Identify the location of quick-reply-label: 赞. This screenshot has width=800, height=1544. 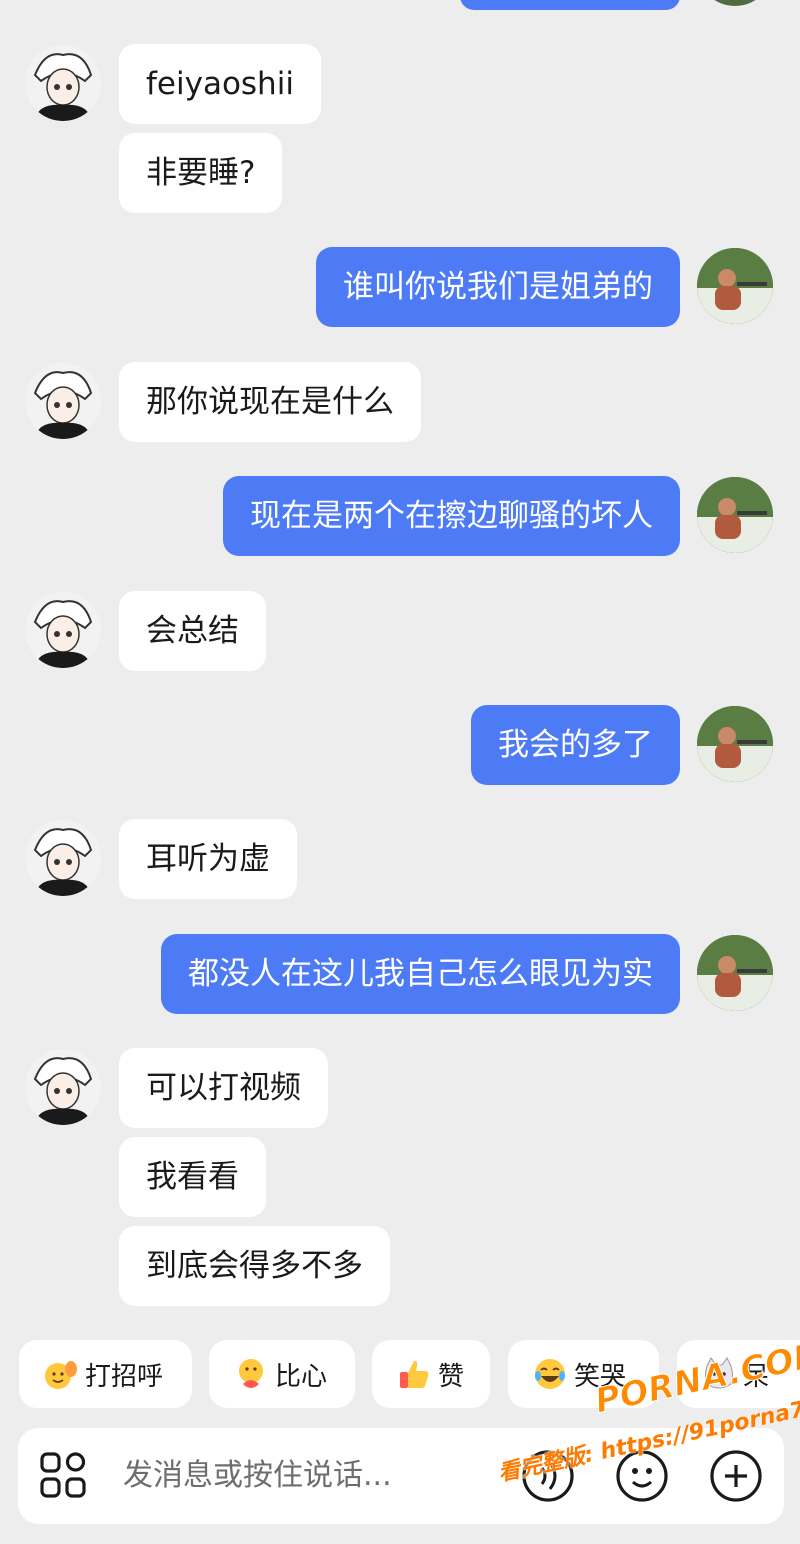
(451, 1376).